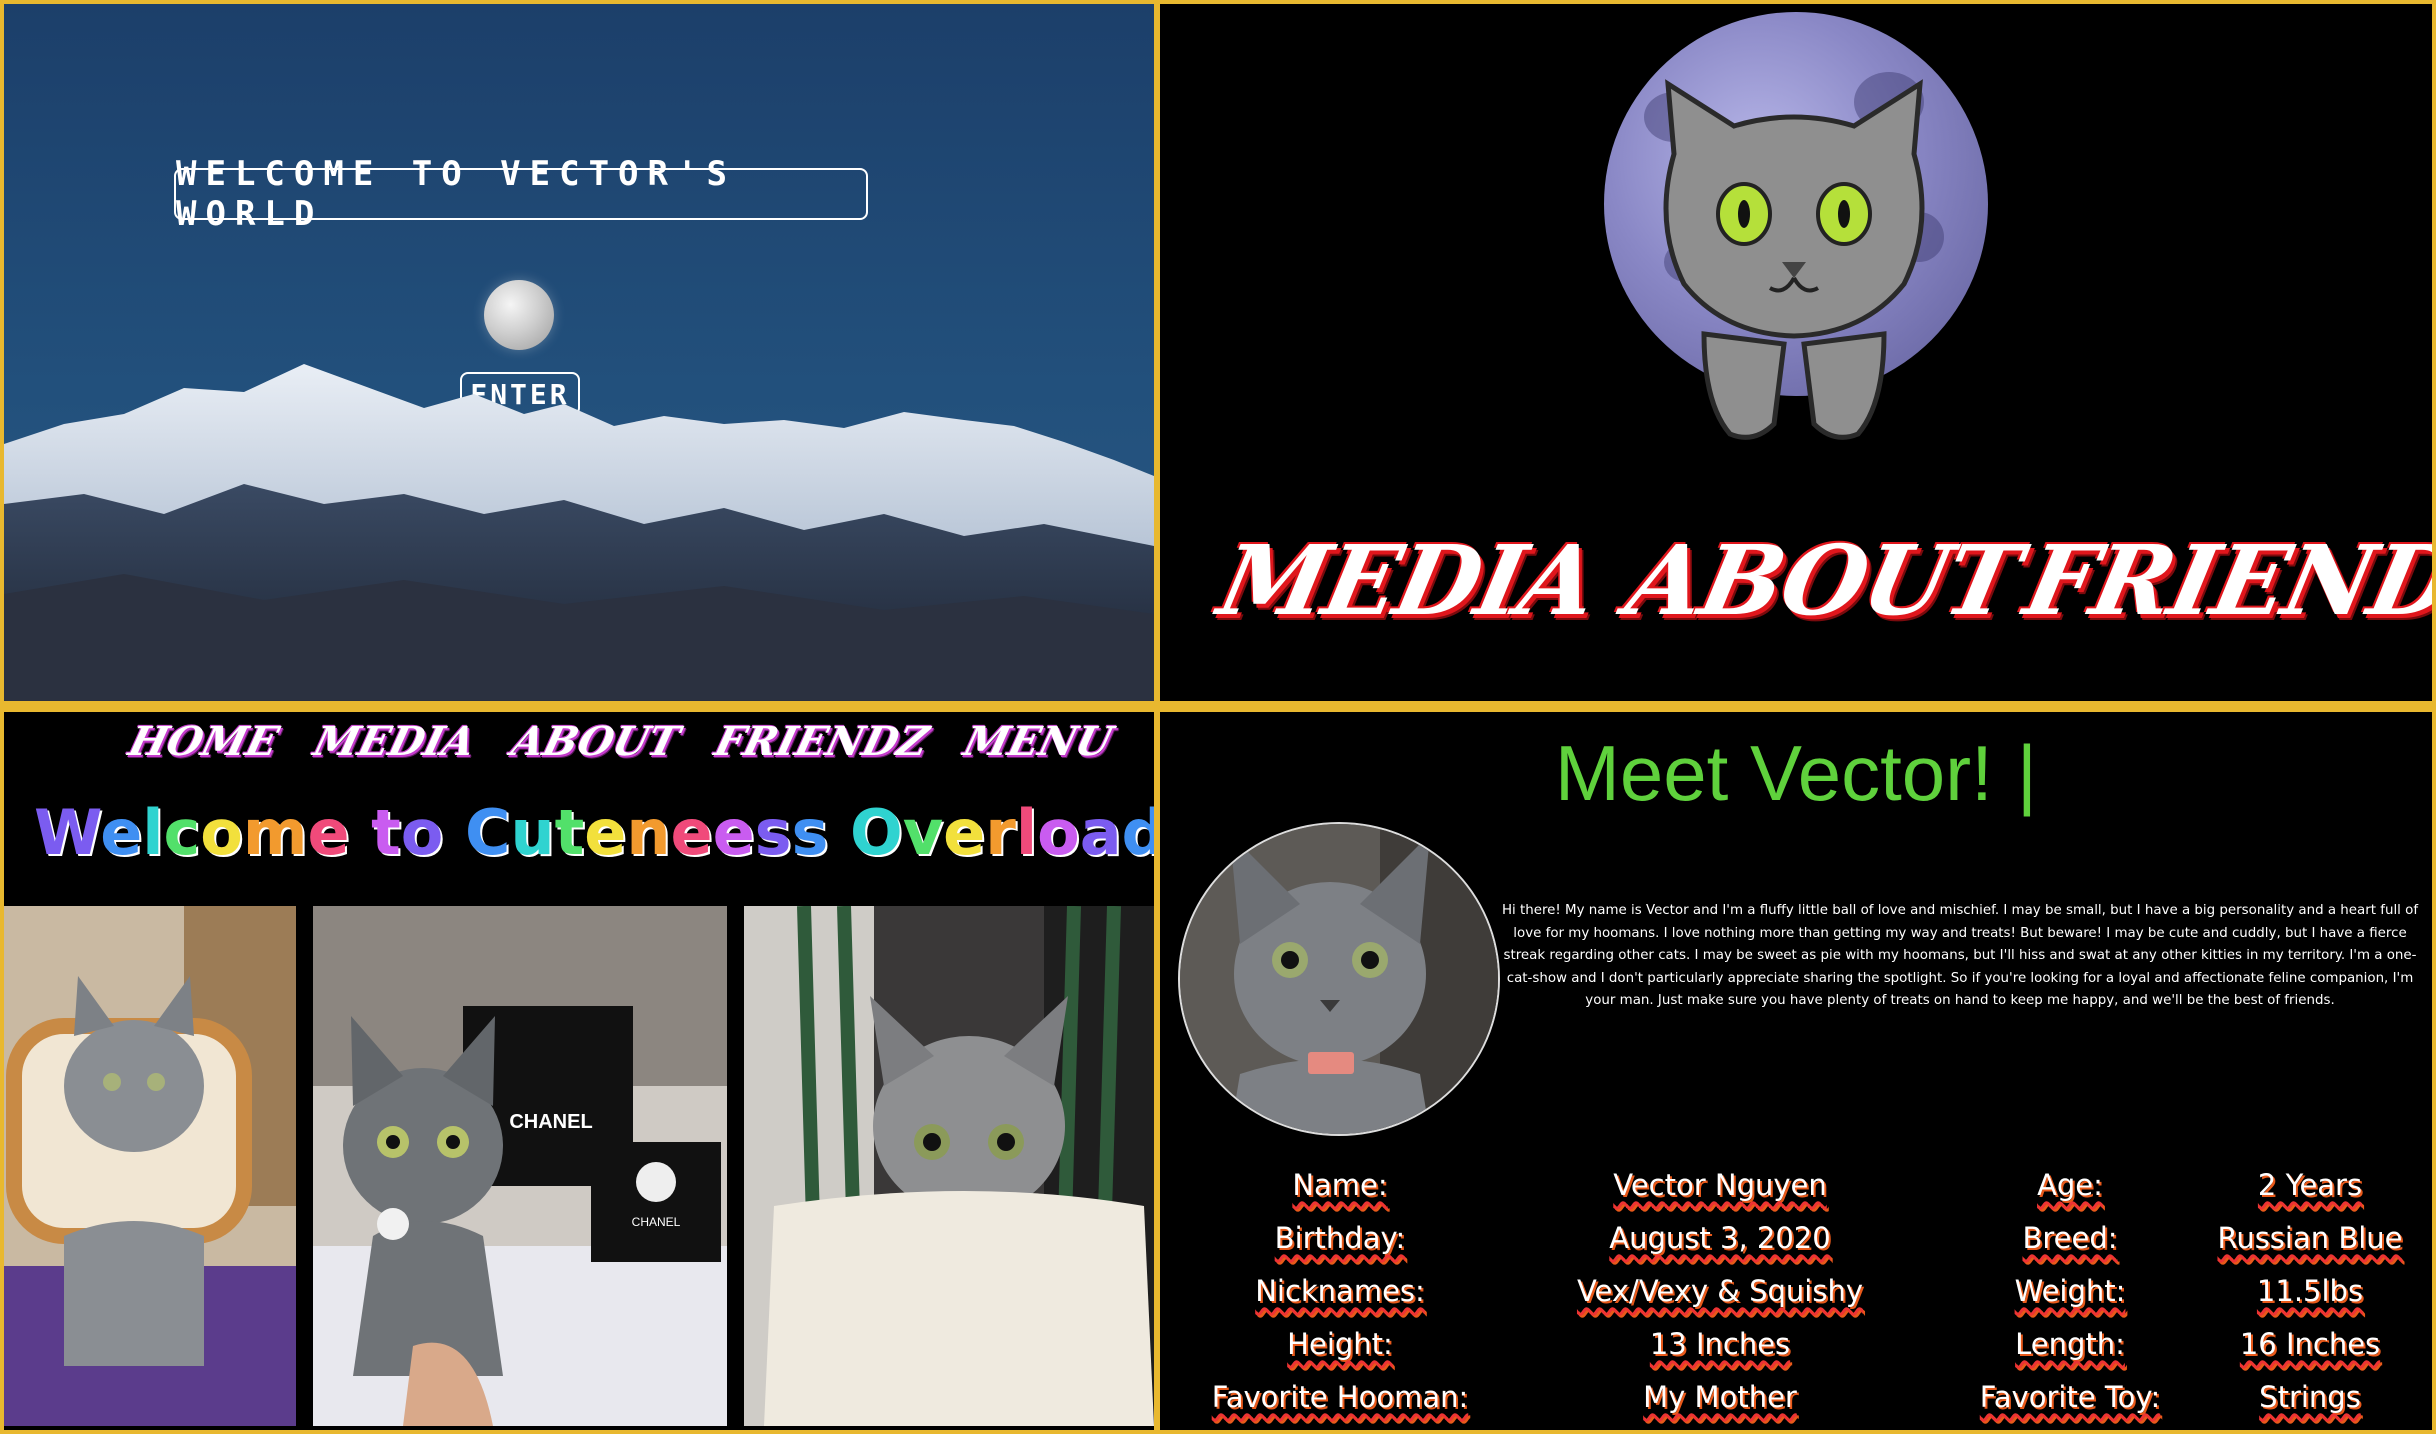 Image resolution: width=2436 pixels, height=1434 pixels. What do you see at coordinates (150, 1166) in the screenshot?
I see `cat-photo-cone` at bounding box center [150, 1166].